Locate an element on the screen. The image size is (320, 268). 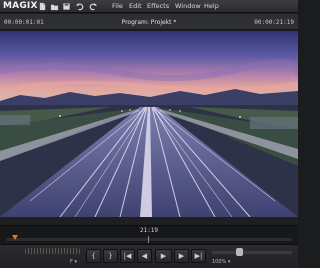
zoom-slider-track is located at coordinates (252, 252).